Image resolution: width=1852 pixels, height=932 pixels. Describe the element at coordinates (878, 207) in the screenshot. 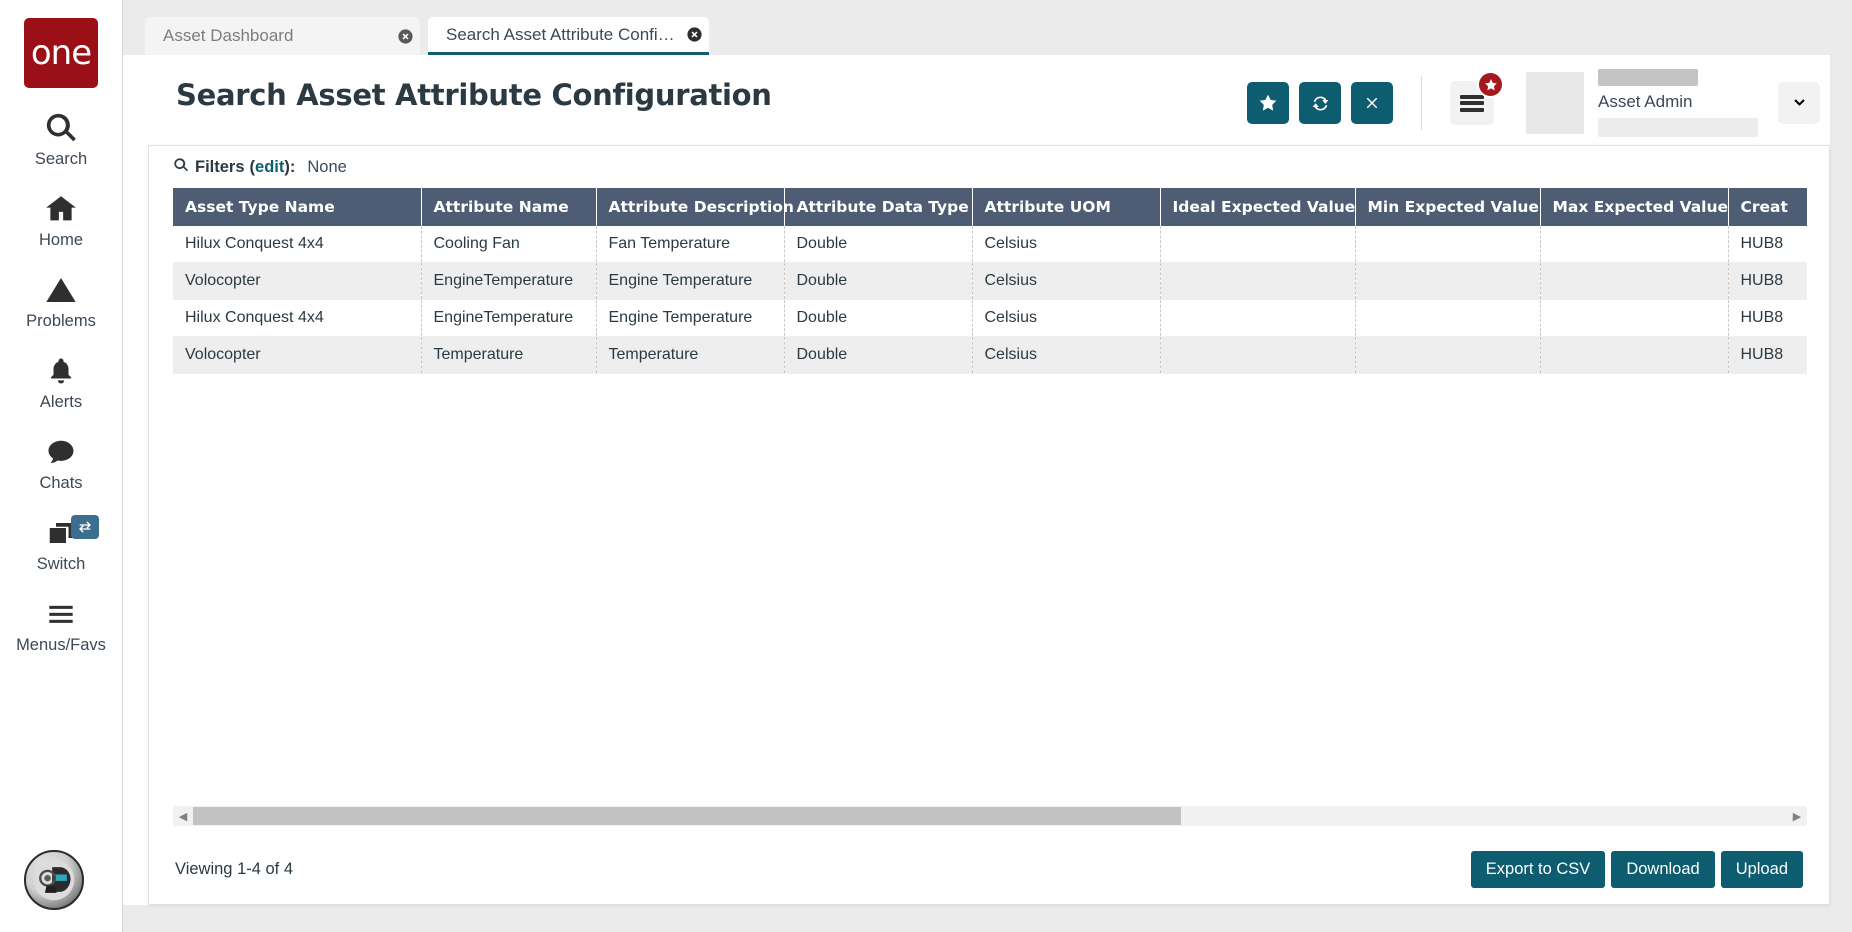

I see `column-header-attribute-data-type: Attribute Data Type` at that location.